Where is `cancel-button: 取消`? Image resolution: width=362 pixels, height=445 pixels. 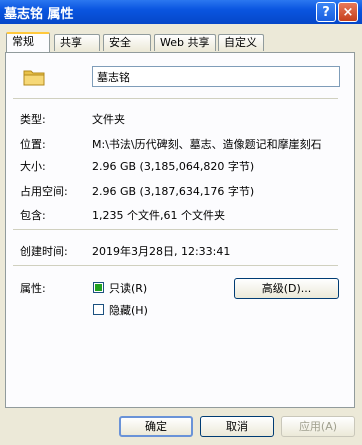
cancel-button: 取消 is located at coordinates (237, 426).